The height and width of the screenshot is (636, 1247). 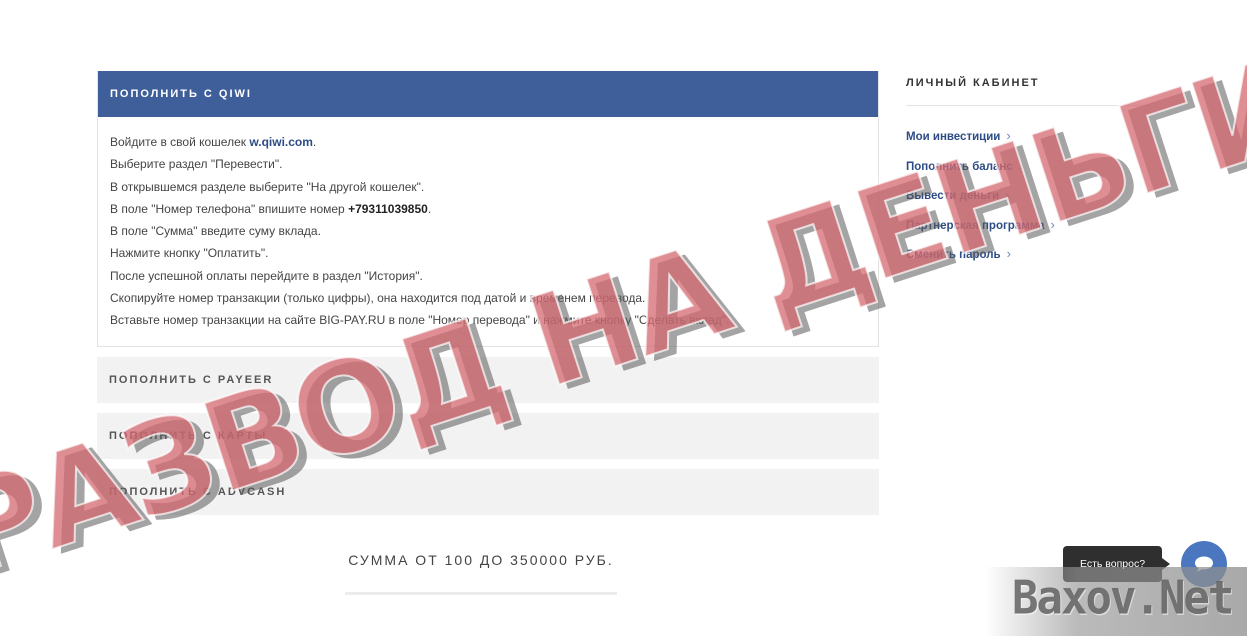 What do you see at coordinates (281, 142) in the screenshot?
I see `qiwi-link: w.qiwi.com` at bounding box center [281, 142].